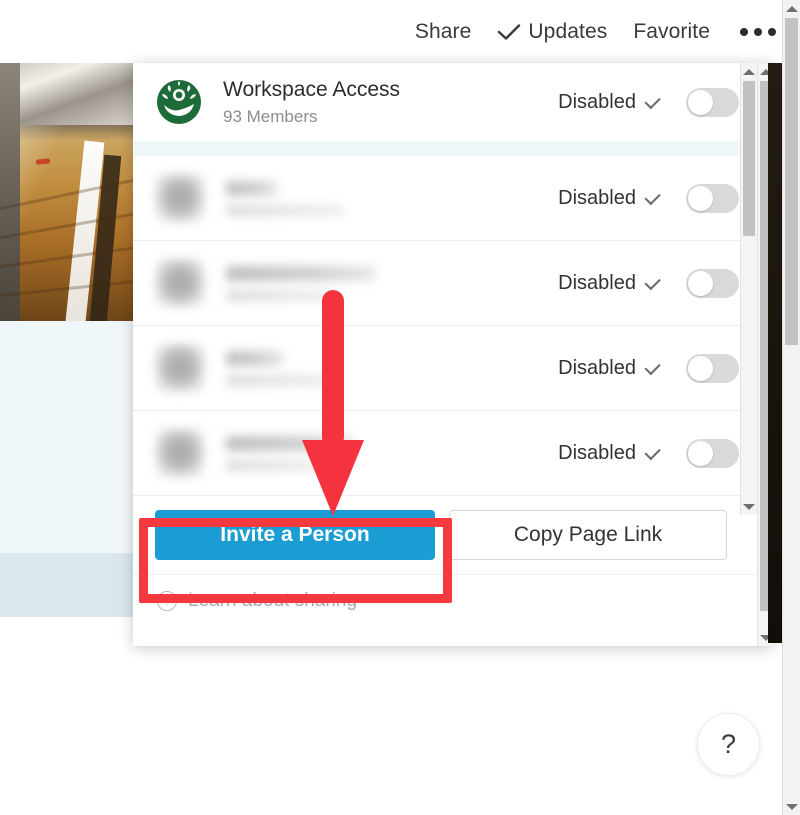 The height and width of the screenshot is (815, 800). What do you see at coordinates (509, 32) in the screenshot?
I see `check-icon` at bounding box center [509, 32].